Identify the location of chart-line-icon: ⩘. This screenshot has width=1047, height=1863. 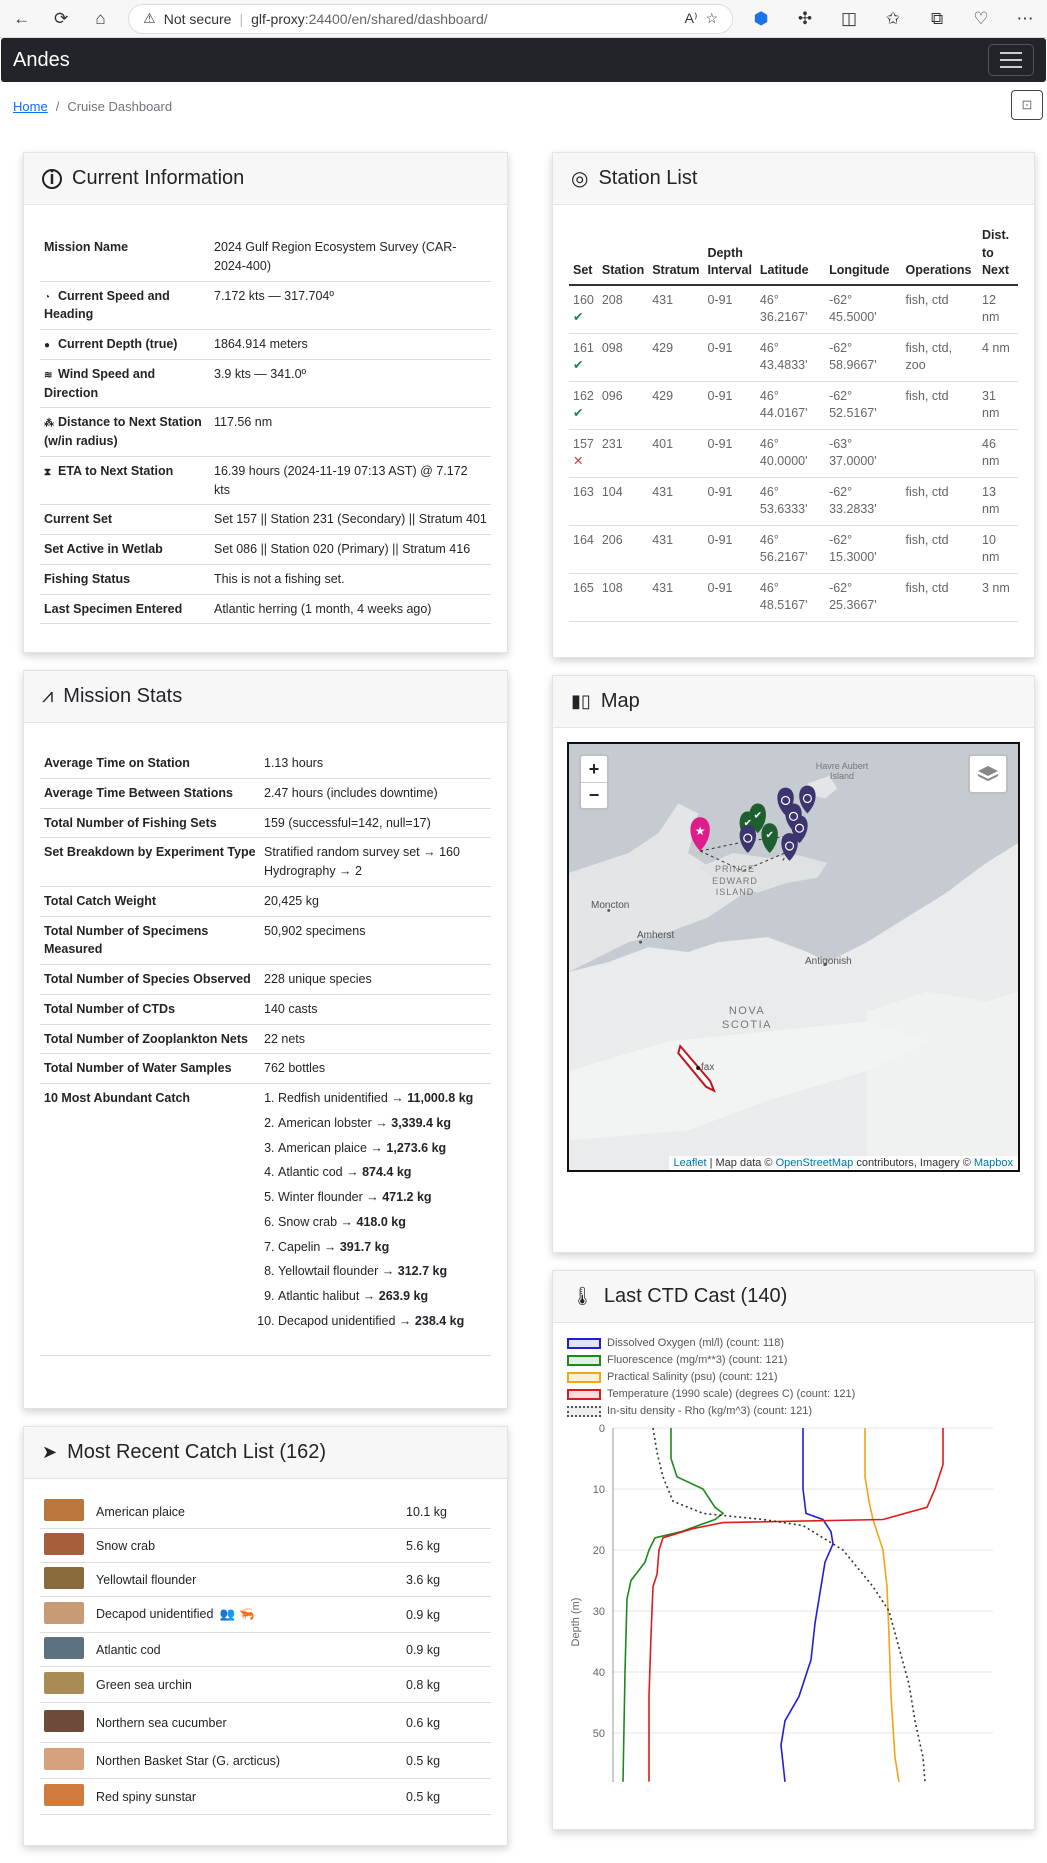
(48, 696).